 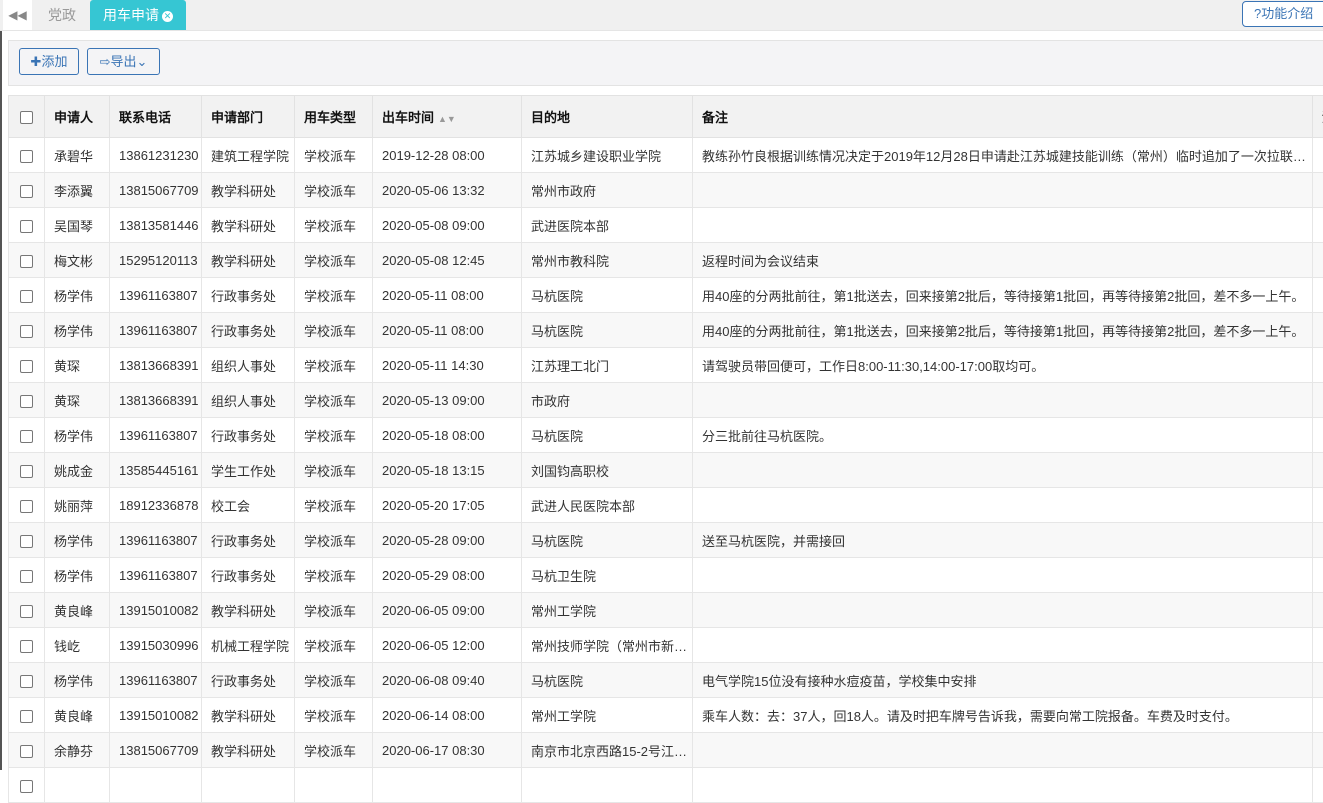 I want to click on cell-applicant: 黄琛, so click(x=77, y=400).